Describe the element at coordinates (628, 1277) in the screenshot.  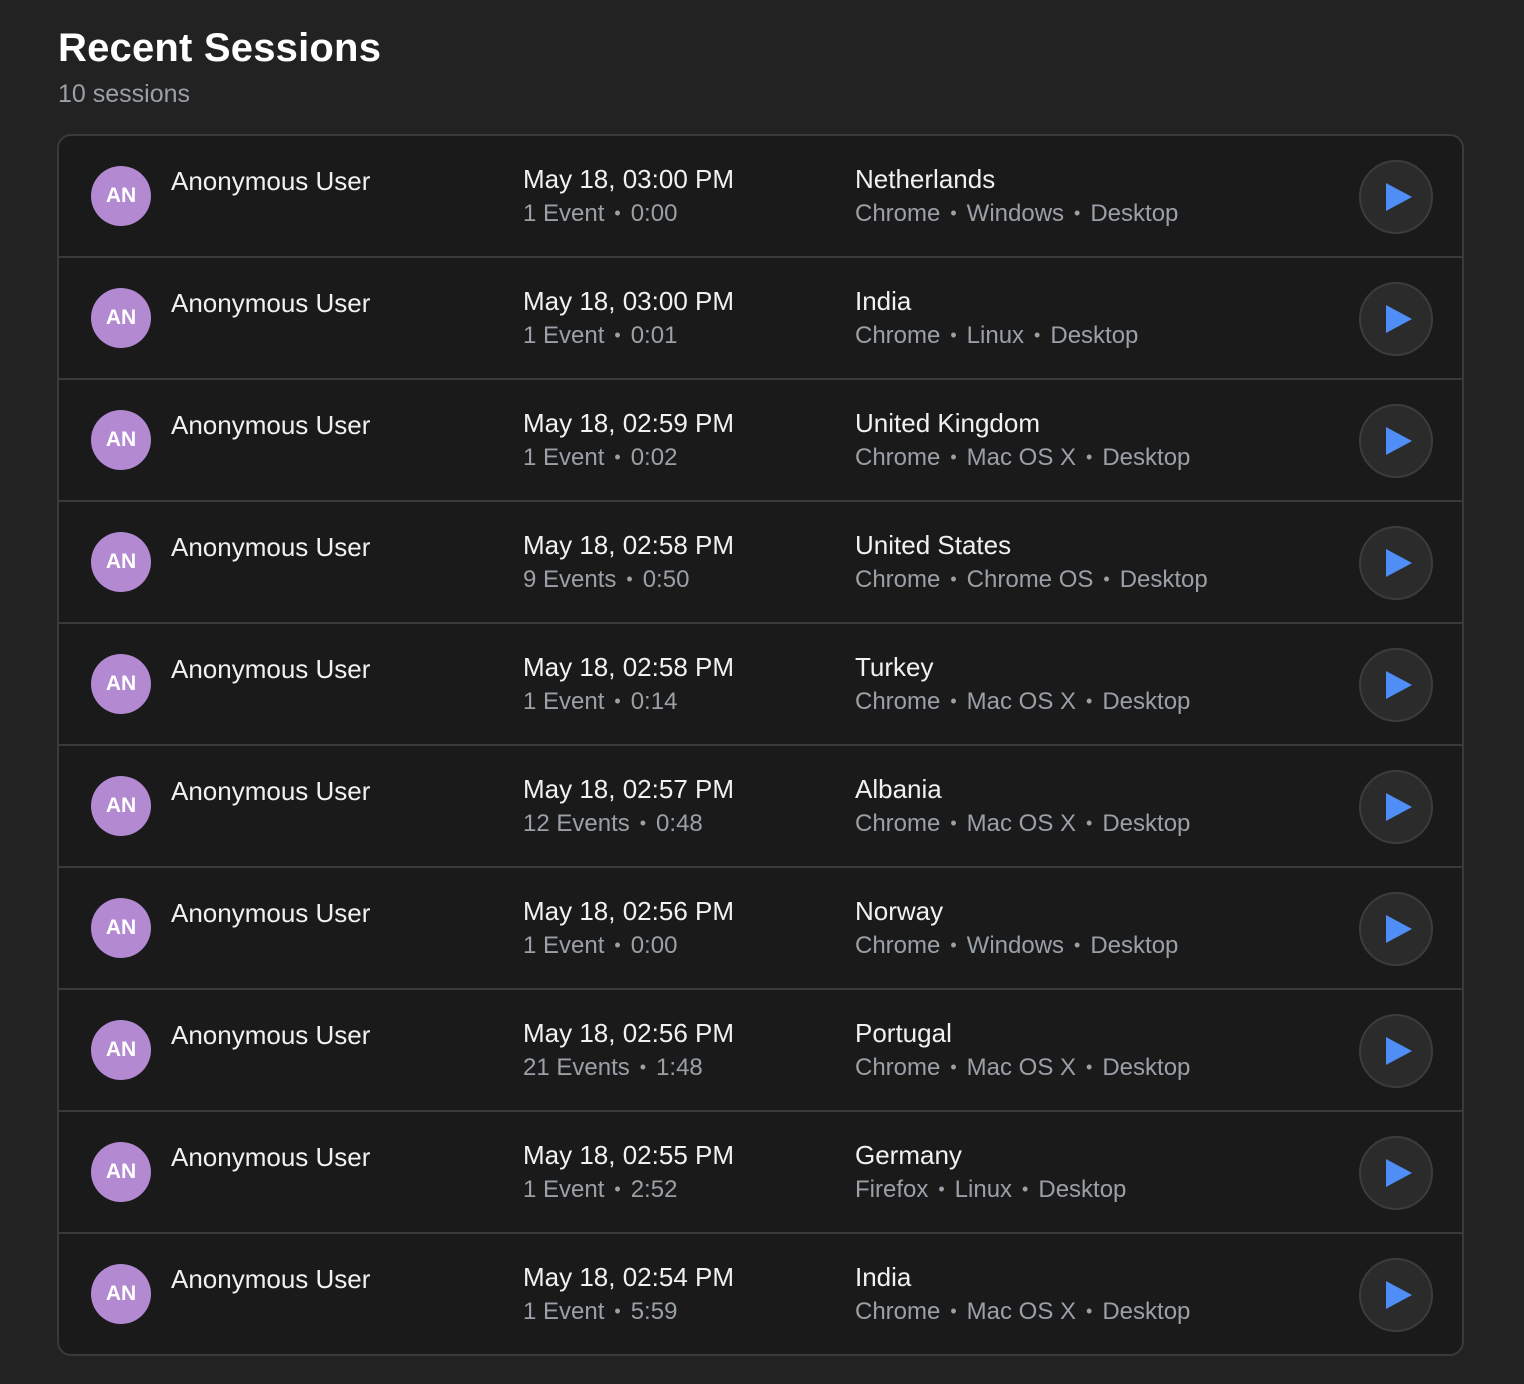
I see `session-time: May 18, 02:54 PM` at that location.